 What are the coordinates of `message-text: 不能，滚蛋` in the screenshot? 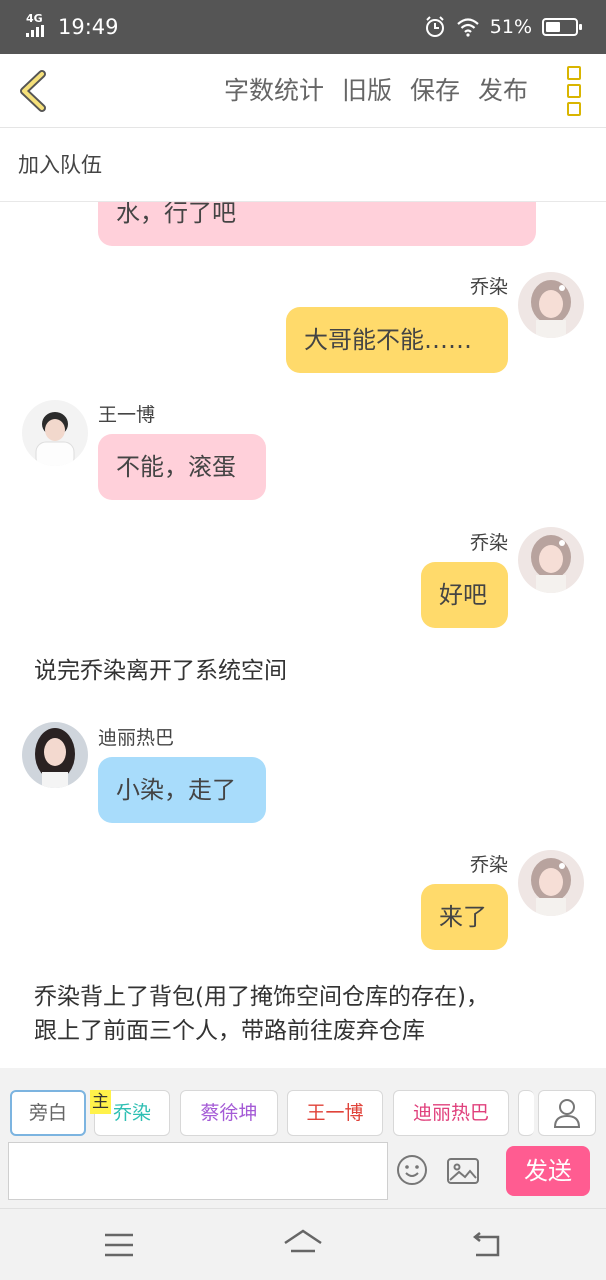 It's located at (176, 467).